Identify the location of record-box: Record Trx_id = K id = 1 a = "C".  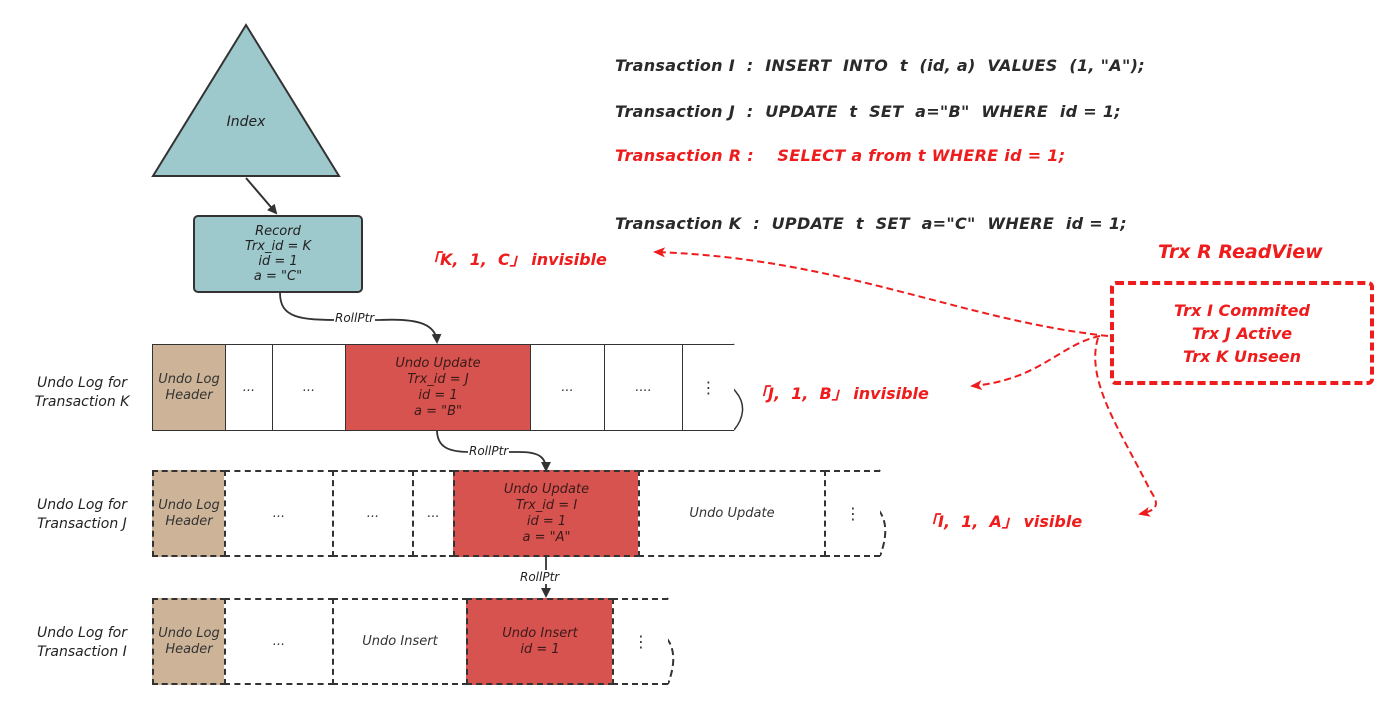
(278, 254).